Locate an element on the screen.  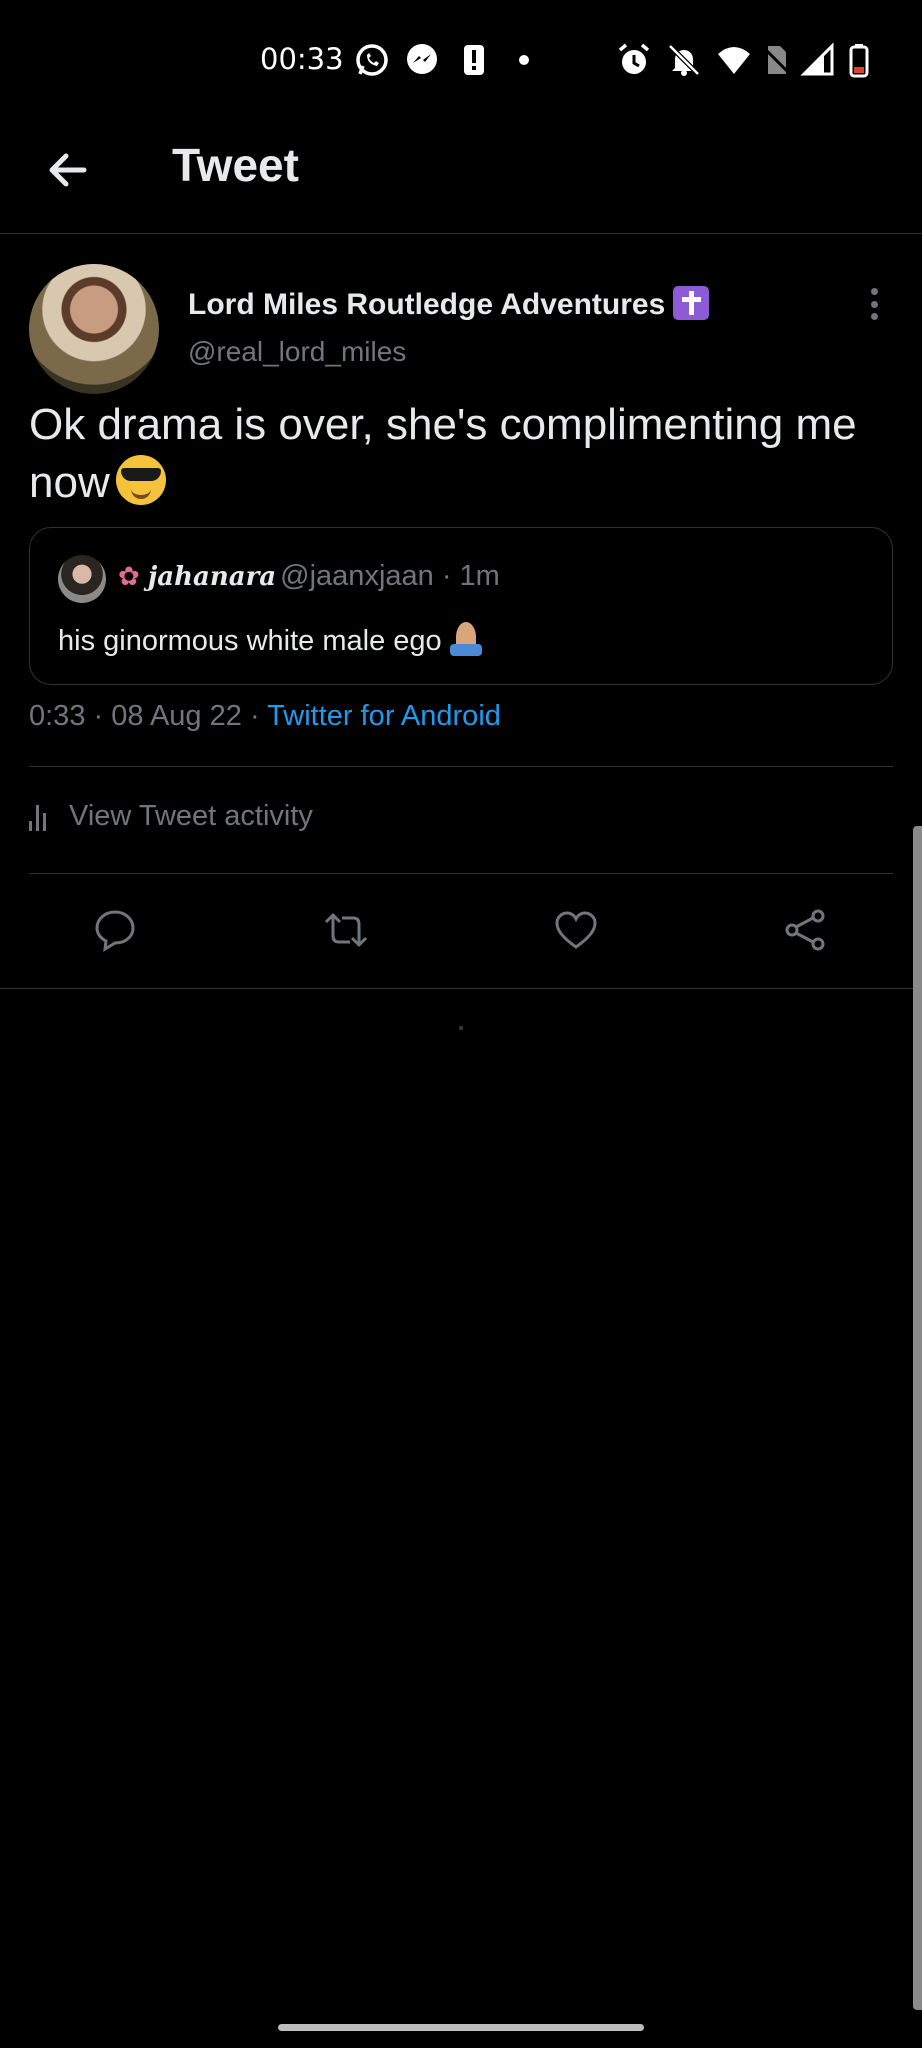
retweet-button is located at coordinates (346, 930).